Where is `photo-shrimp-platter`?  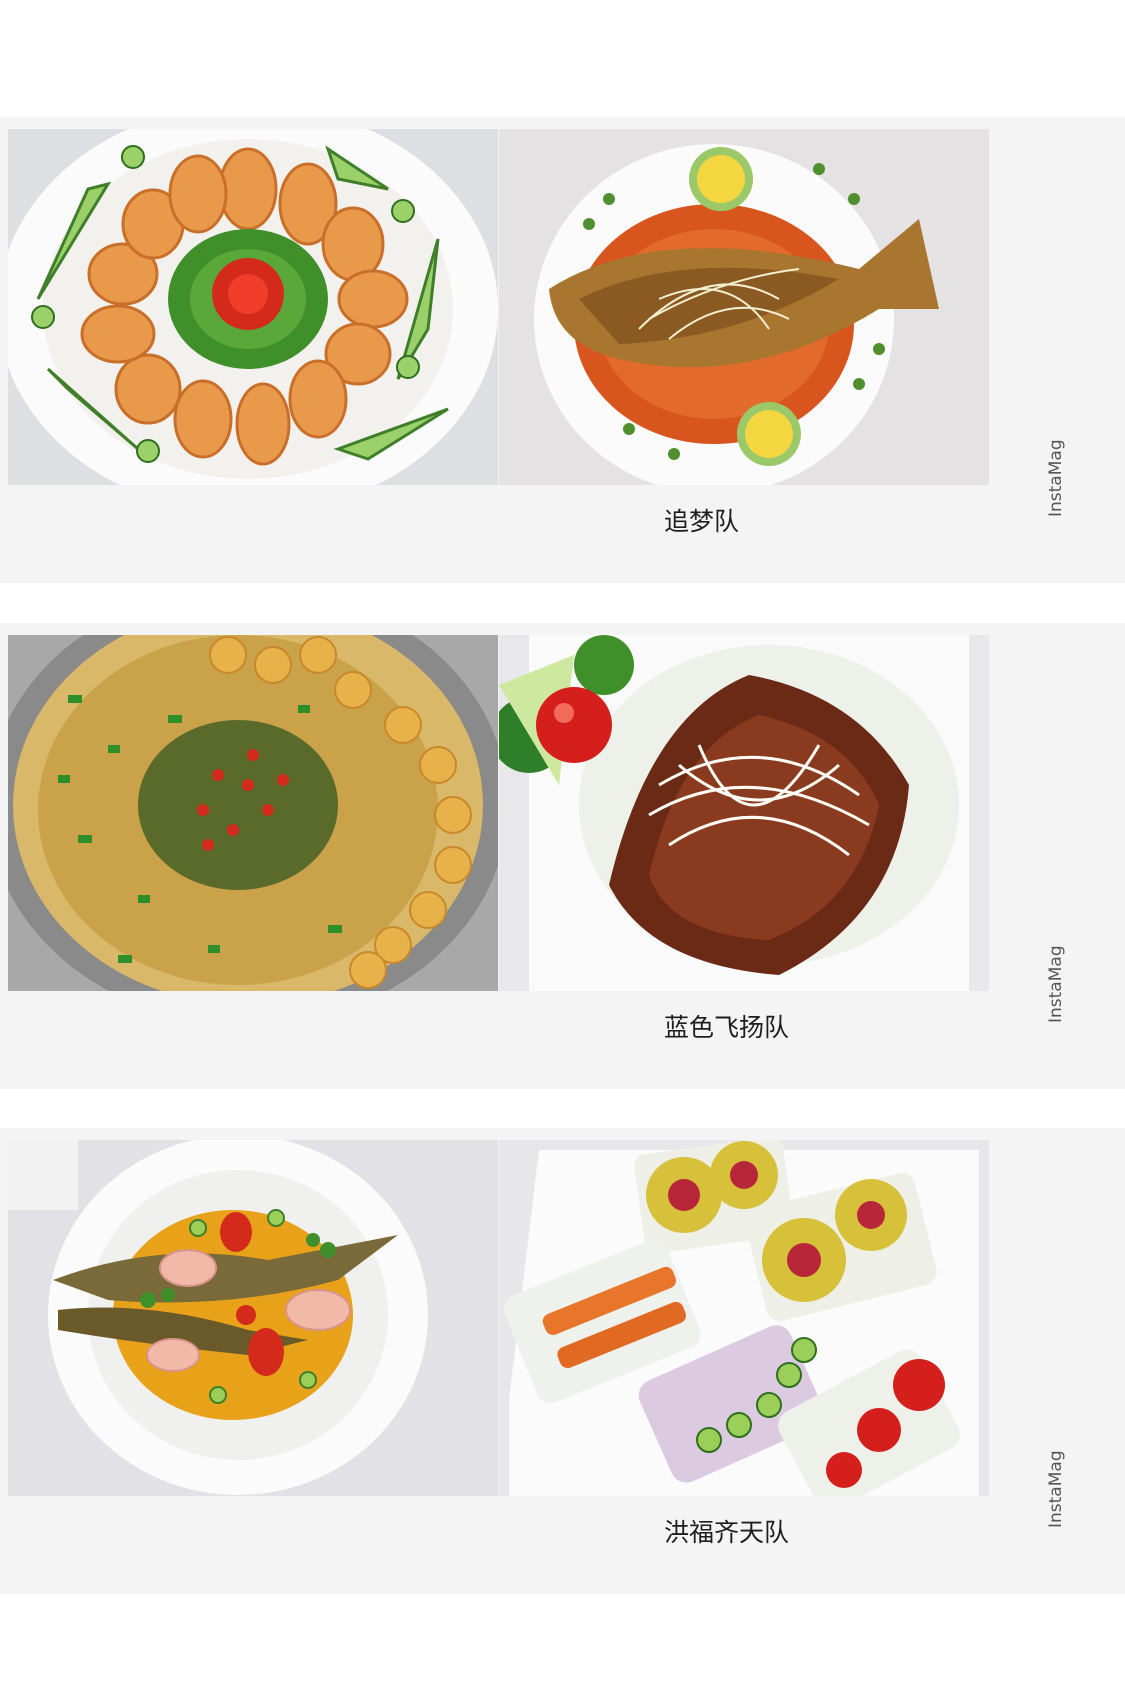 photo-shrimp-platter is located at coordinates (253, 307).